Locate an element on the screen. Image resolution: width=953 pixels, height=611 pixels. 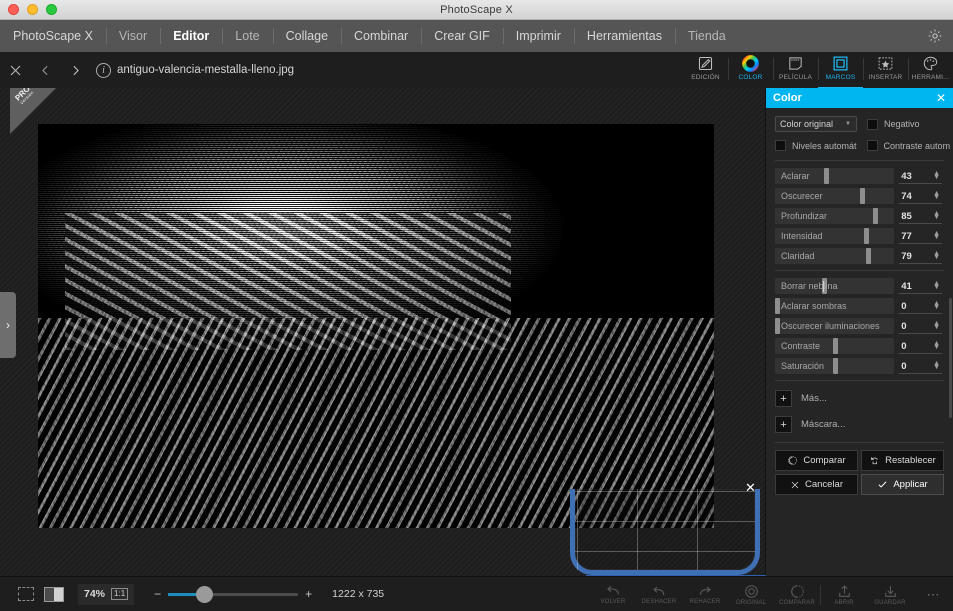
undo-icon is located at coordinates (659, 591).